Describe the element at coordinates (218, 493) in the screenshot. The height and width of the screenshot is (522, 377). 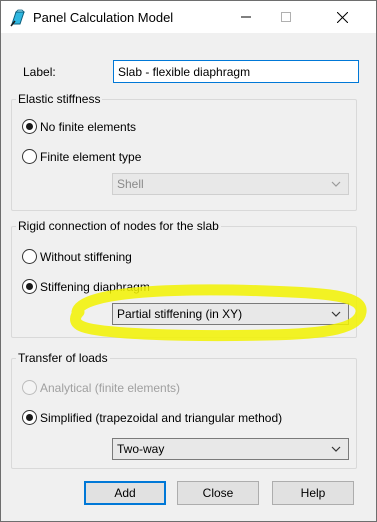
I see `close-button: Close` at that location.